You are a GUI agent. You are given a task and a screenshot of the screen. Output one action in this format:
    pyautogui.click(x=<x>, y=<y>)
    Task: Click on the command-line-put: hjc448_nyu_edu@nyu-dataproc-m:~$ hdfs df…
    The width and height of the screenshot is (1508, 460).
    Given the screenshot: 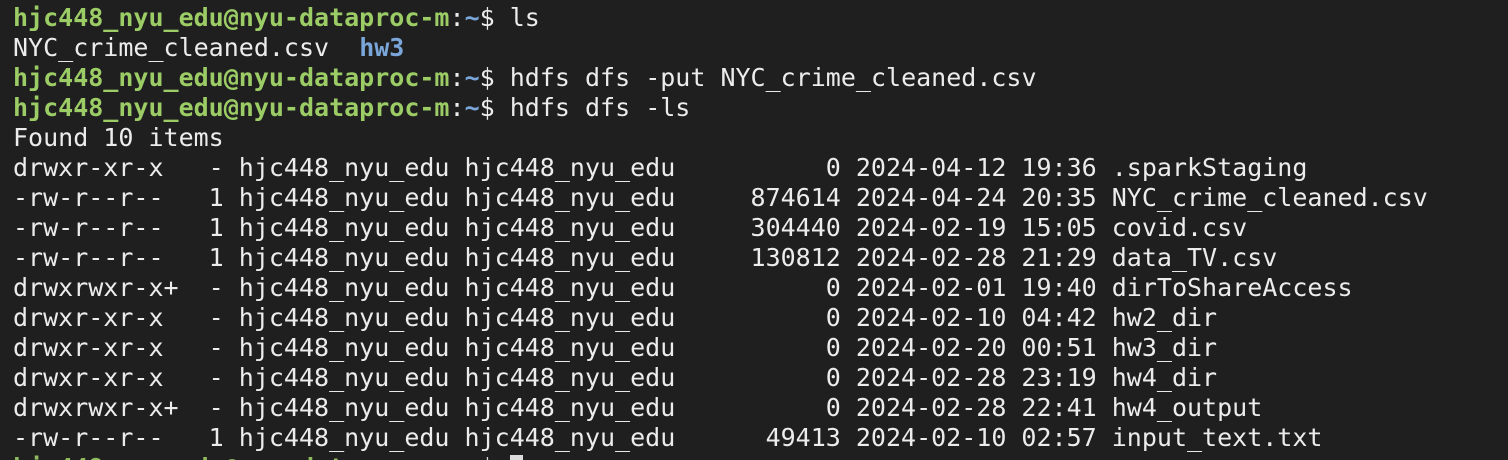 What is the action you would take?
    pyautogui.click(x=760, y=78)
    